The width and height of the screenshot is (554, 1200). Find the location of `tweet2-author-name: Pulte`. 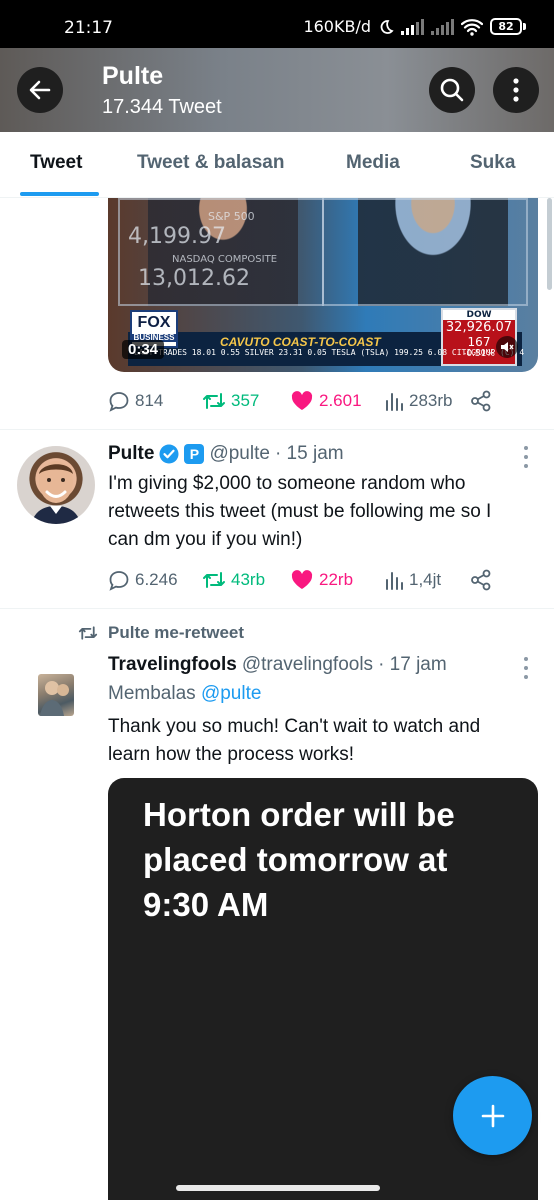

tweet2-author-name: Pulte is located at coordinates (131, 454).